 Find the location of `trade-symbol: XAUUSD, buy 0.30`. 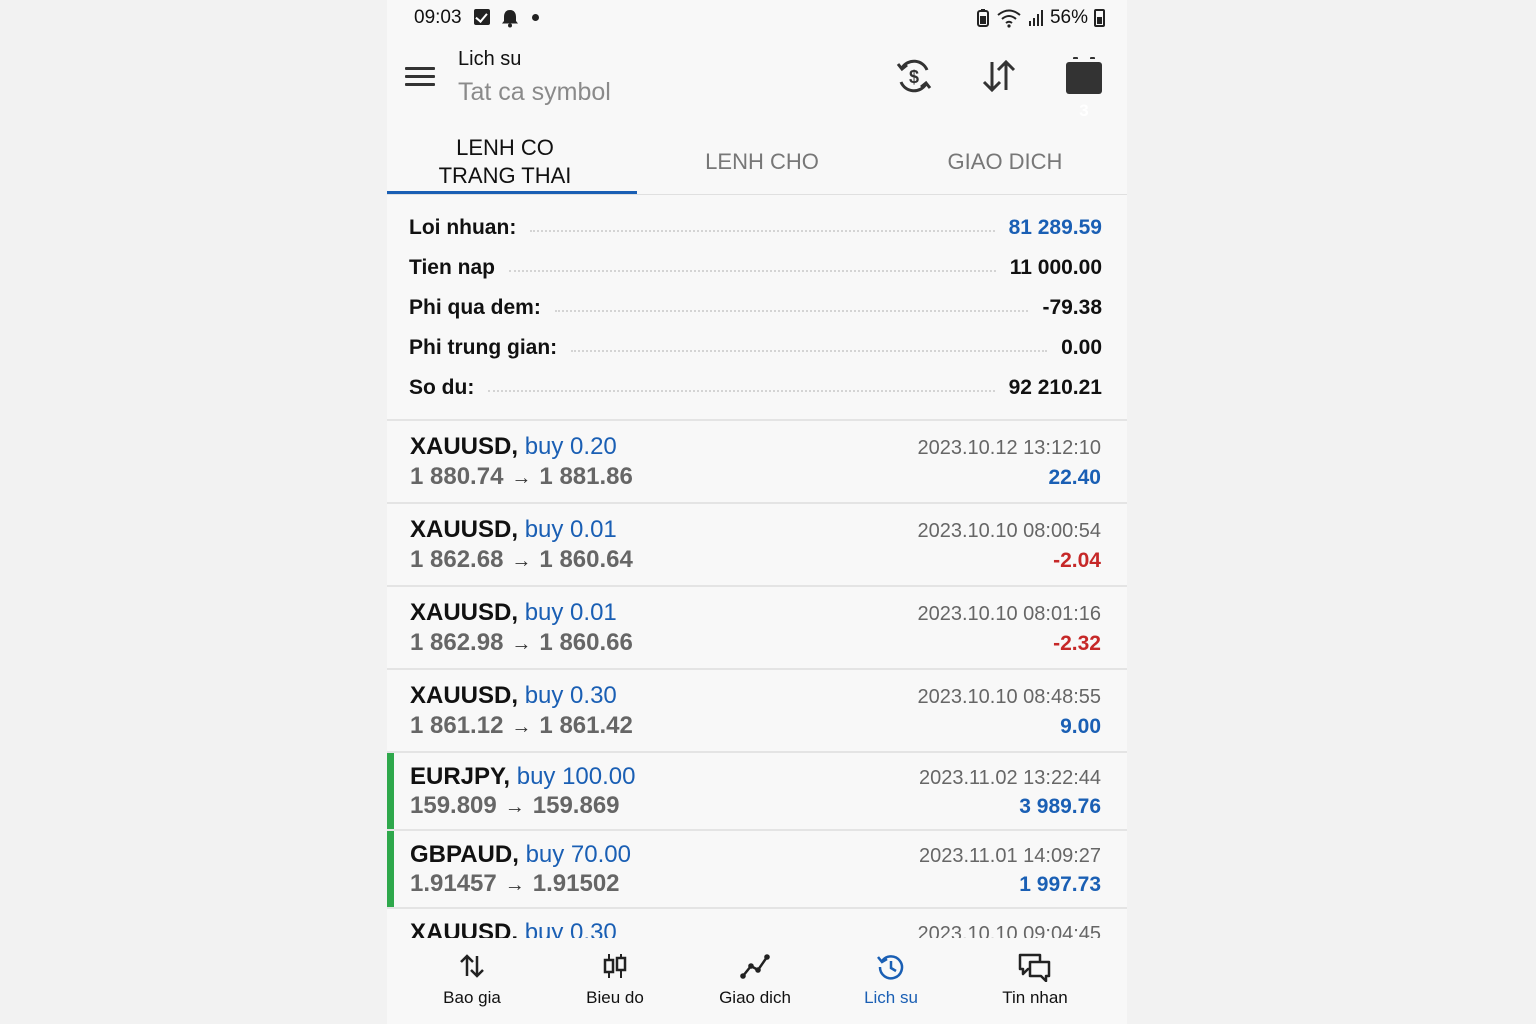

trade-symbol: XAUUSD, buy 0.30 is located at coordinates (513, 696).